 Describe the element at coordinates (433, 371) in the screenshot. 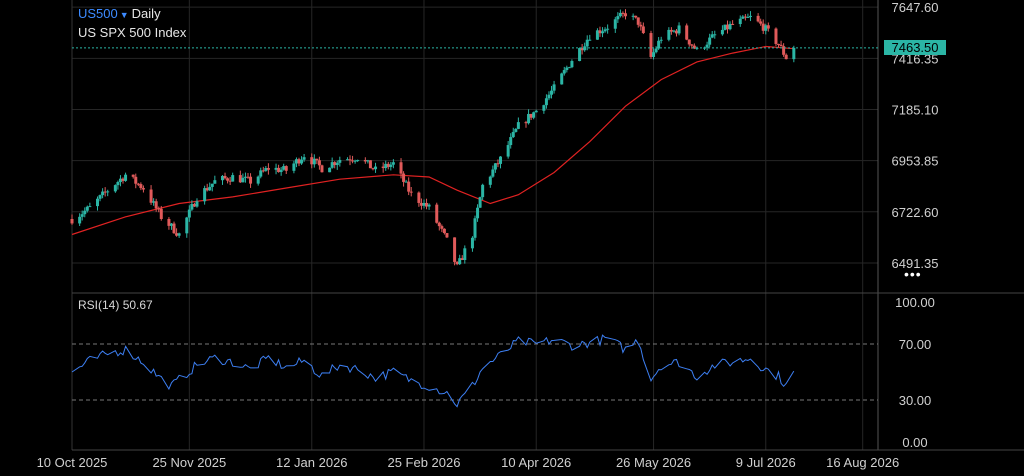

I see `rsi-line` at that location.